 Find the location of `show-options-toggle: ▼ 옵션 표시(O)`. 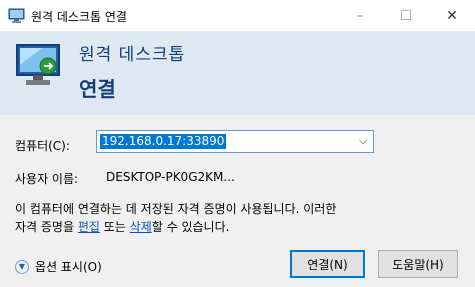

show-options-toggle: ▼ 옵션 표시(O) is located at coordinates (58, 266).